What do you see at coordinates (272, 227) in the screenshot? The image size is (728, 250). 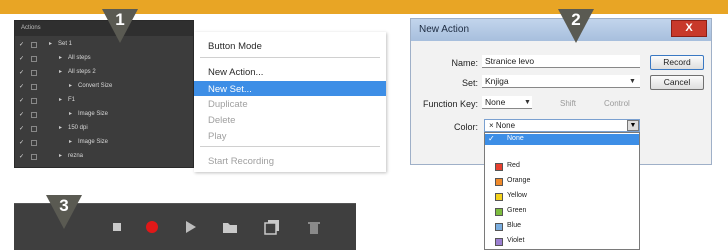 I see `new-action-icon` at bounding box center [272, 227].